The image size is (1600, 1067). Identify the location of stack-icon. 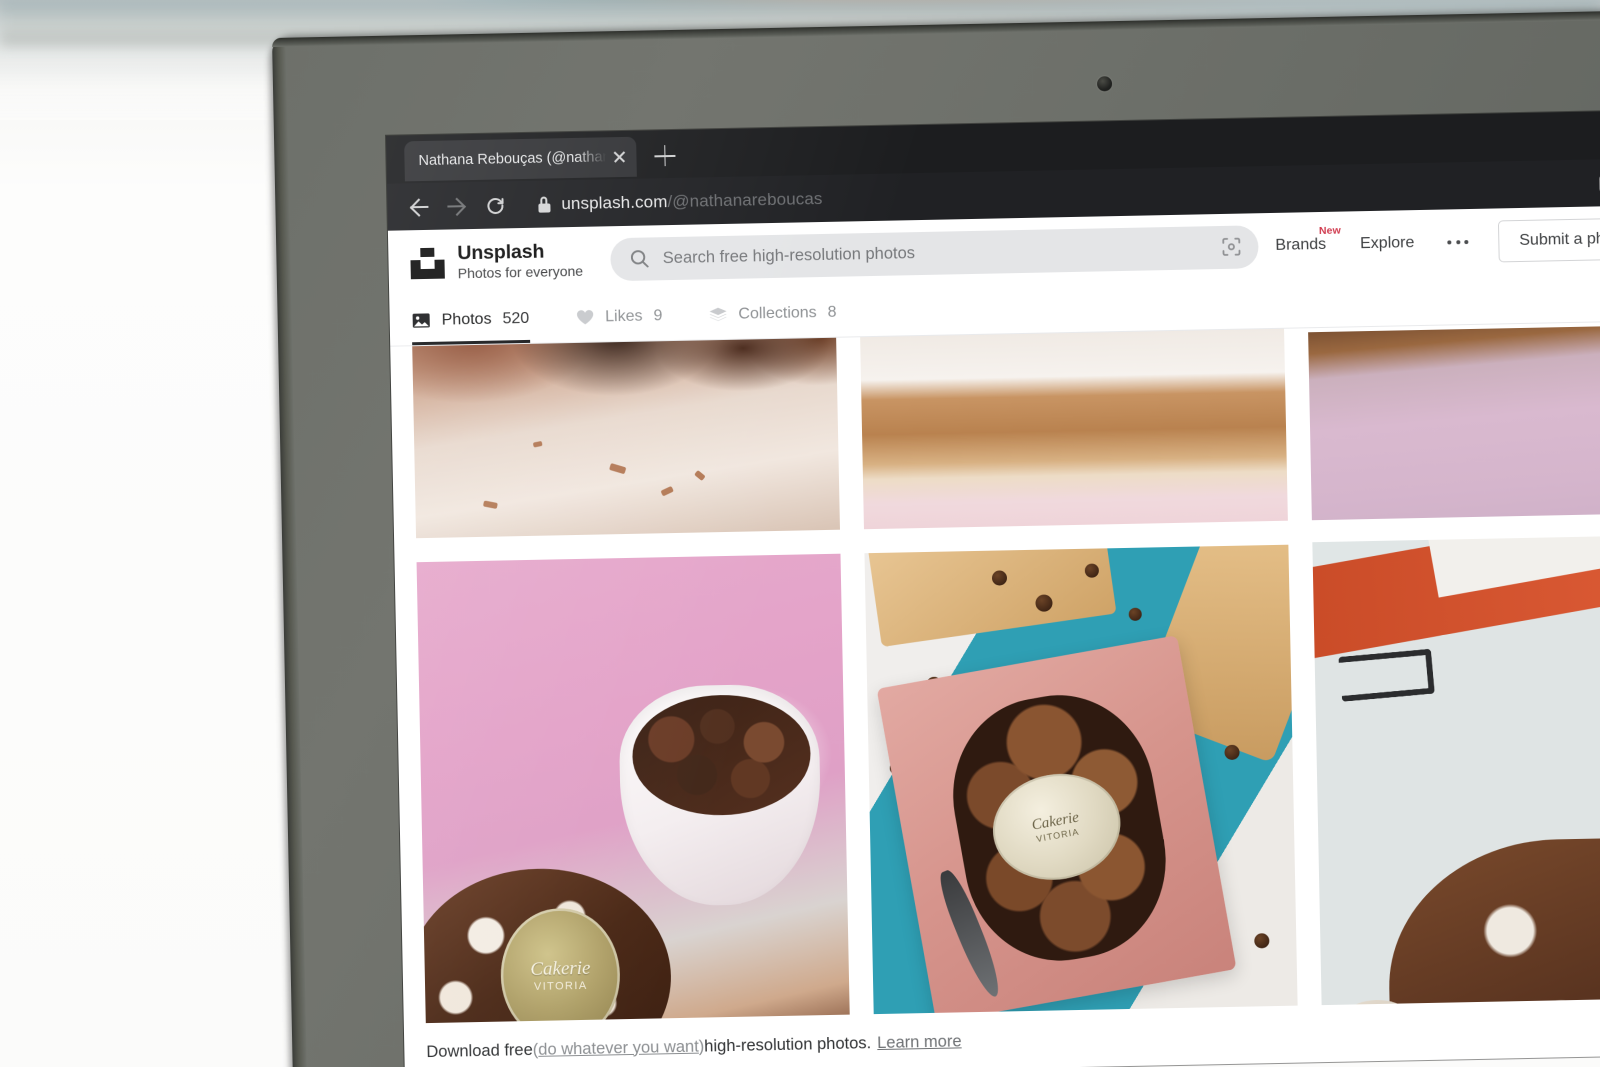
(717, 314).